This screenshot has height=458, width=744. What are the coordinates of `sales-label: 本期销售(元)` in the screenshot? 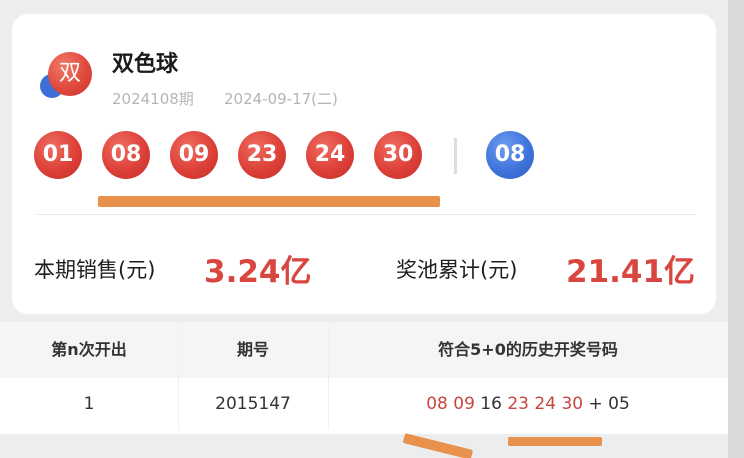 It's located at (95, 270).